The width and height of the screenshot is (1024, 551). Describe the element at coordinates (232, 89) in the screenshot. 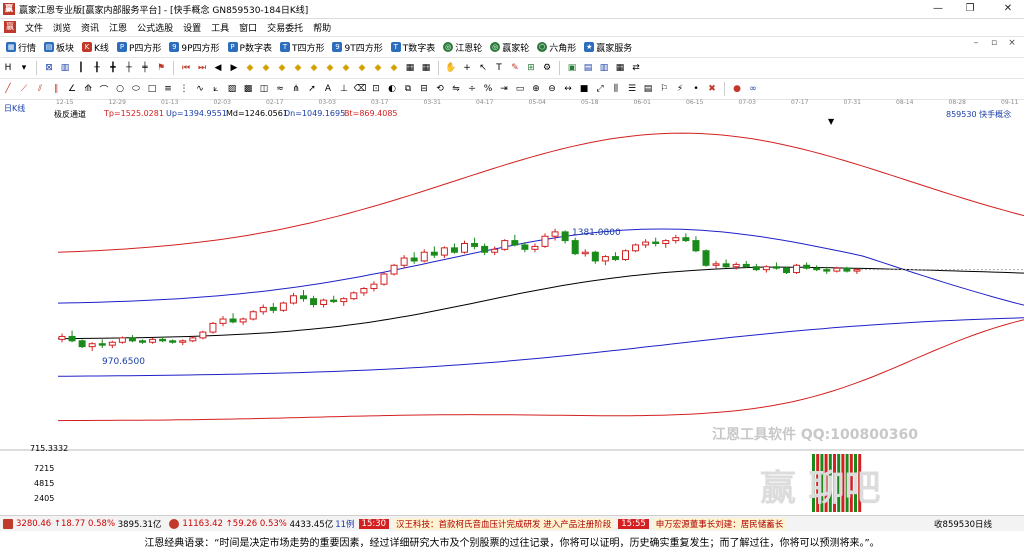

I see `gann-box-icon: ▨` at that location.